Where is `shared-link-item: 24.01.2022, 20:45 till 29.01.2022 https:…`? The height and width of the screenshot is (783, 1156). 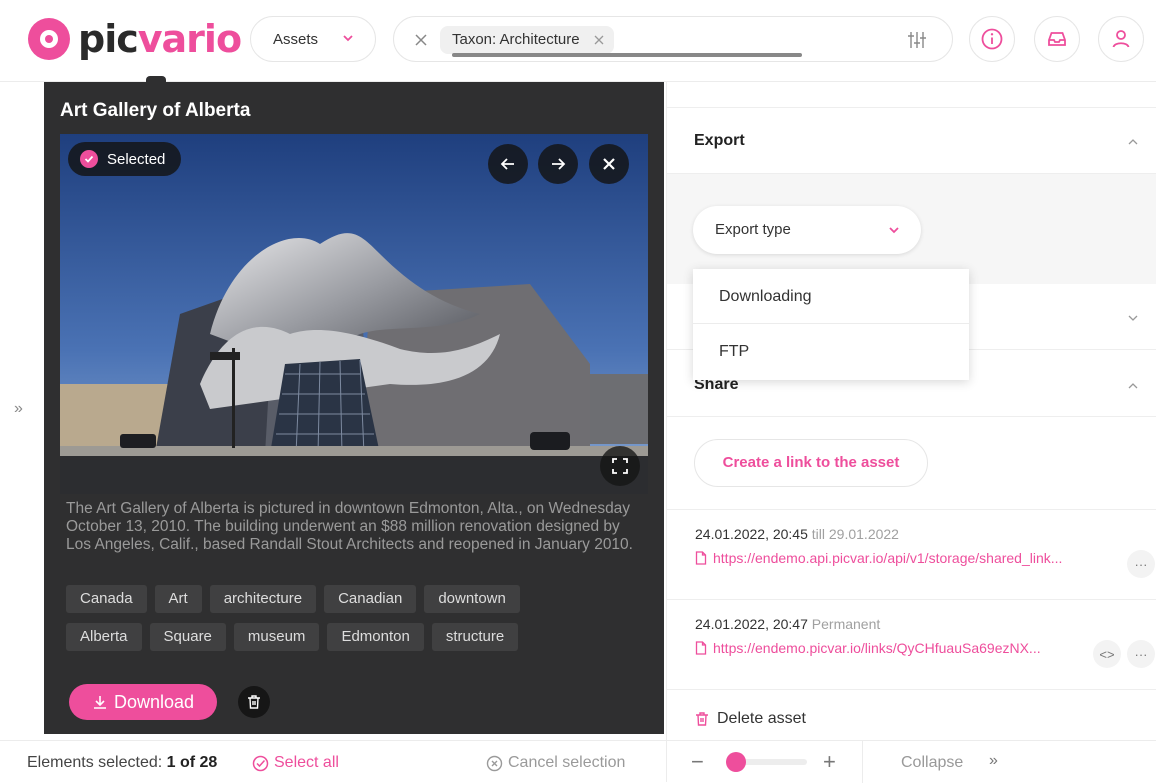
shared-link-item: 24.01.2022, 20:45 till 29.01.2022 https:… is located at coordinates (911, 554).